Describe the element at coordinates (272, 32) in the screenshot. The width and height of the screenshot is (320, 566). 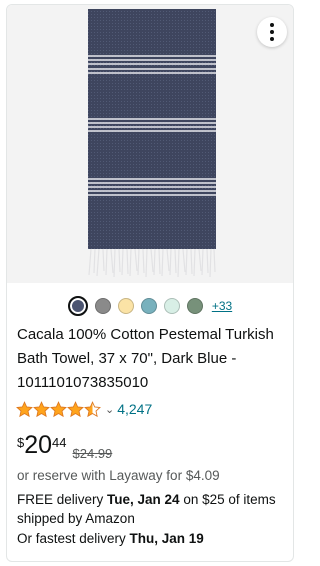
I see `kebab-menu-icon` at that location.